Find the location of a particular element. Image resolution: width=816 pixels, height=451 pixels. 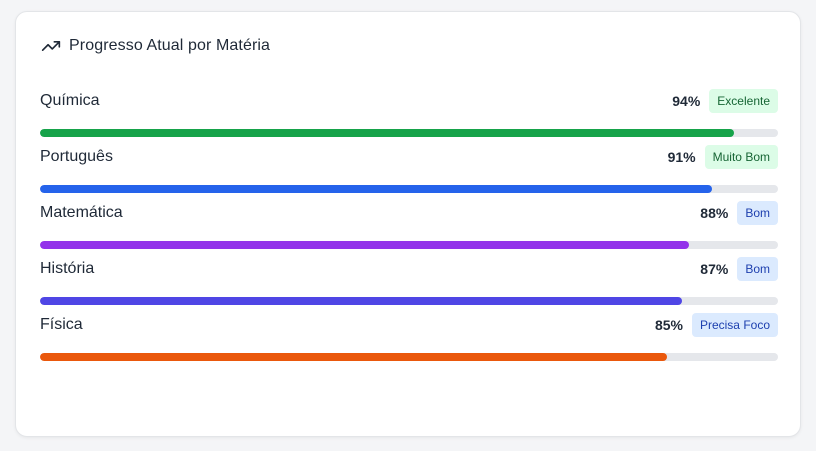

subject-name: História is located at coordinates (67, 268).